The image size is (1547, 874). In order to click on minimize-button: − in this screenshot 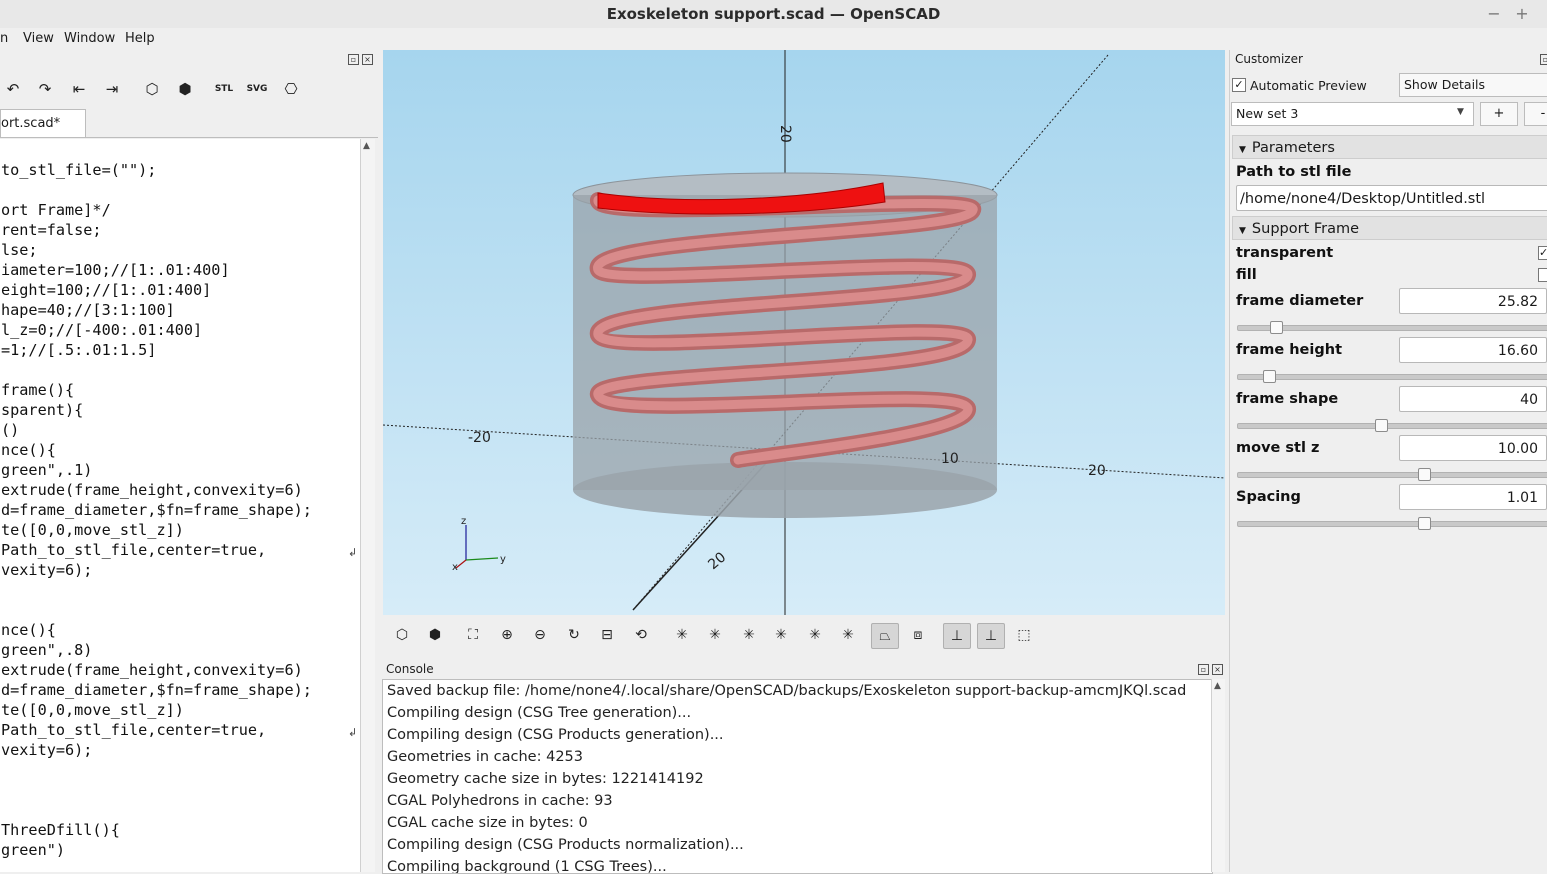, I will do `click(1494, 14)`.